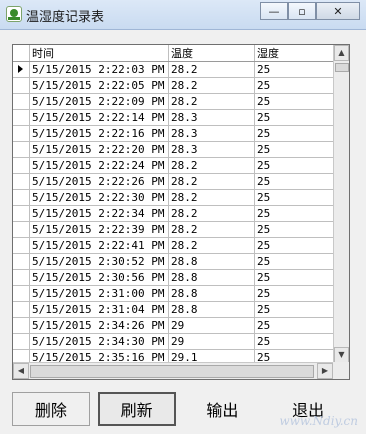  Describe the element at coordinates (99, 133) in the screenshot. I see `cell-time: 5/15/2015 2:22:16 PM` at that location.